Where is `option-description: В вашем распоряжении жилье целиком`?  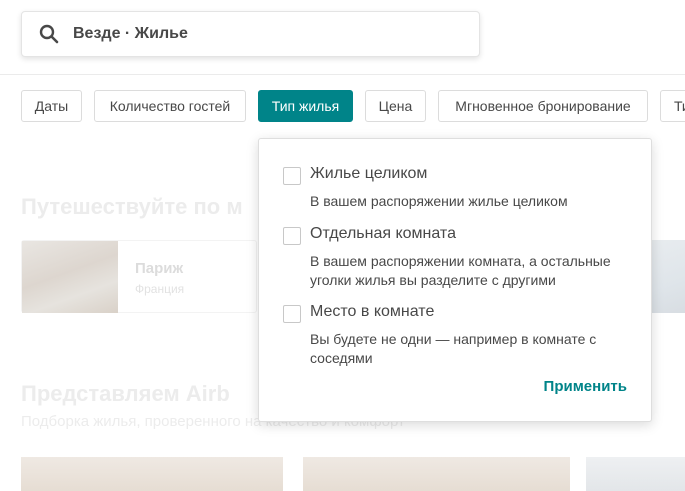 option-description: В вашем распоряжении жилье целиком is located at coordinates (439, 201).